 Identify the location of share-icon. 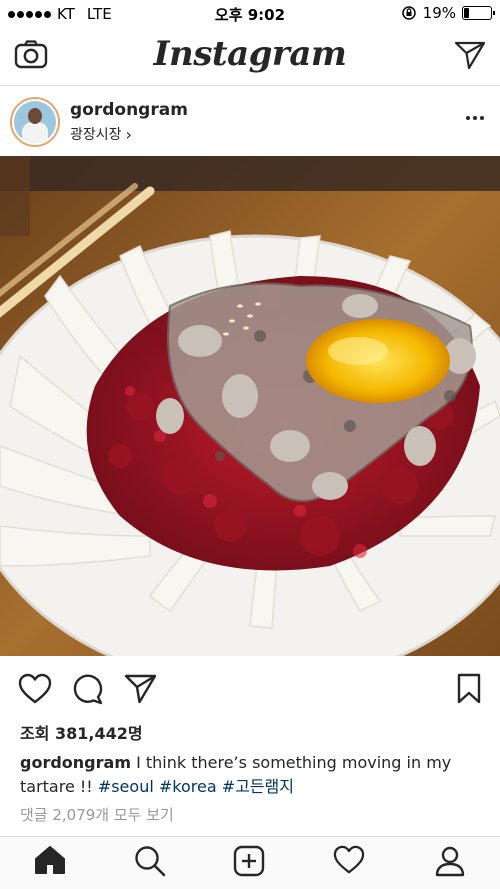
(141, 689).